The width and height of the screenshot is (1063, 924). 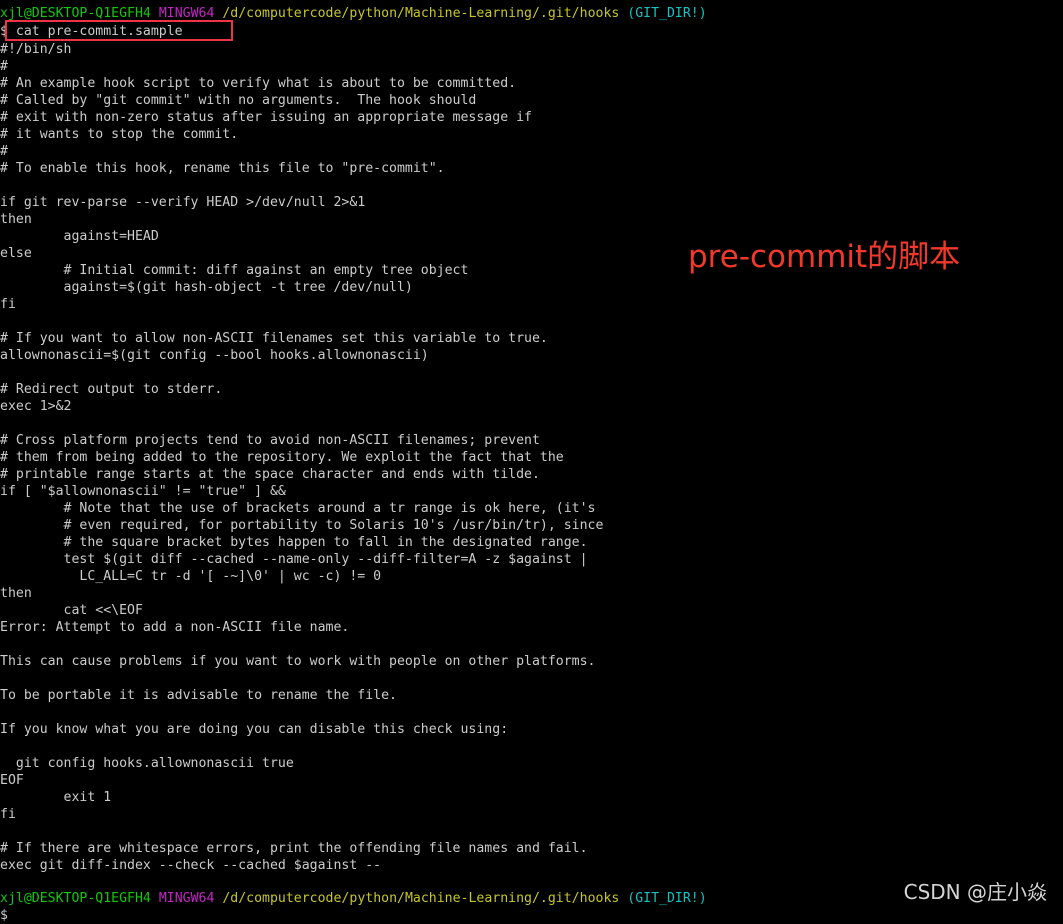 What do you see at coordinates (71, 610) in the screenshot?
I see `output-line: cat <<\EOF` at bounding box center [71, 610].